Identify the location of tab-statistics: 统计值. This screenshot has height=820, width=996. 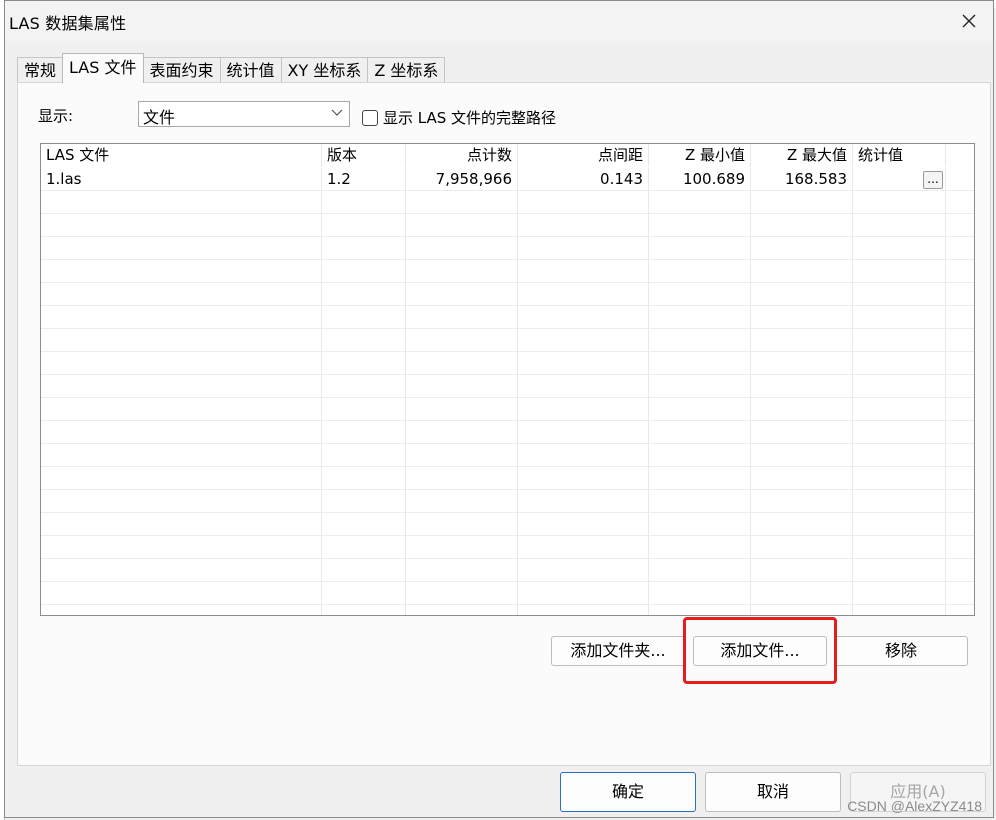
(250, 70).